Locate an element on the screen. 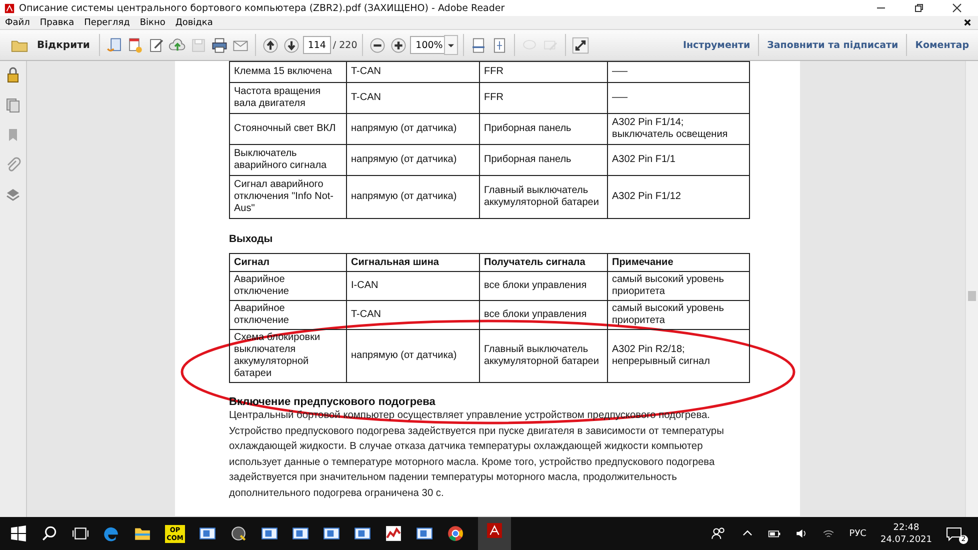  dropdown-caret-icon is located at coordinates (451, 45).